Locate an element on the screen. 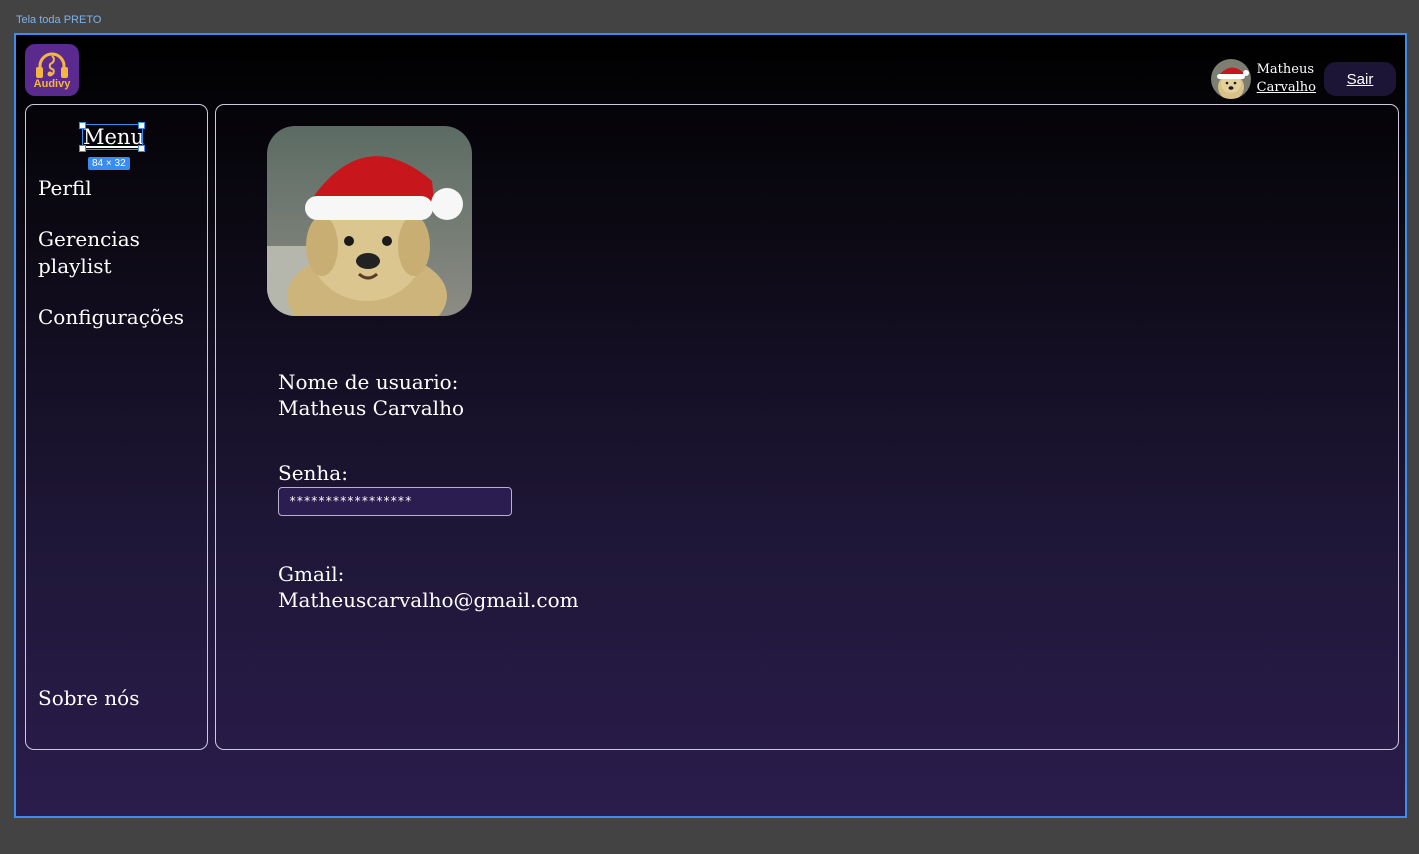 This screenshot has height=854, width=1419. user-last-name: Carvalho is located at coordinates (1286, 87).